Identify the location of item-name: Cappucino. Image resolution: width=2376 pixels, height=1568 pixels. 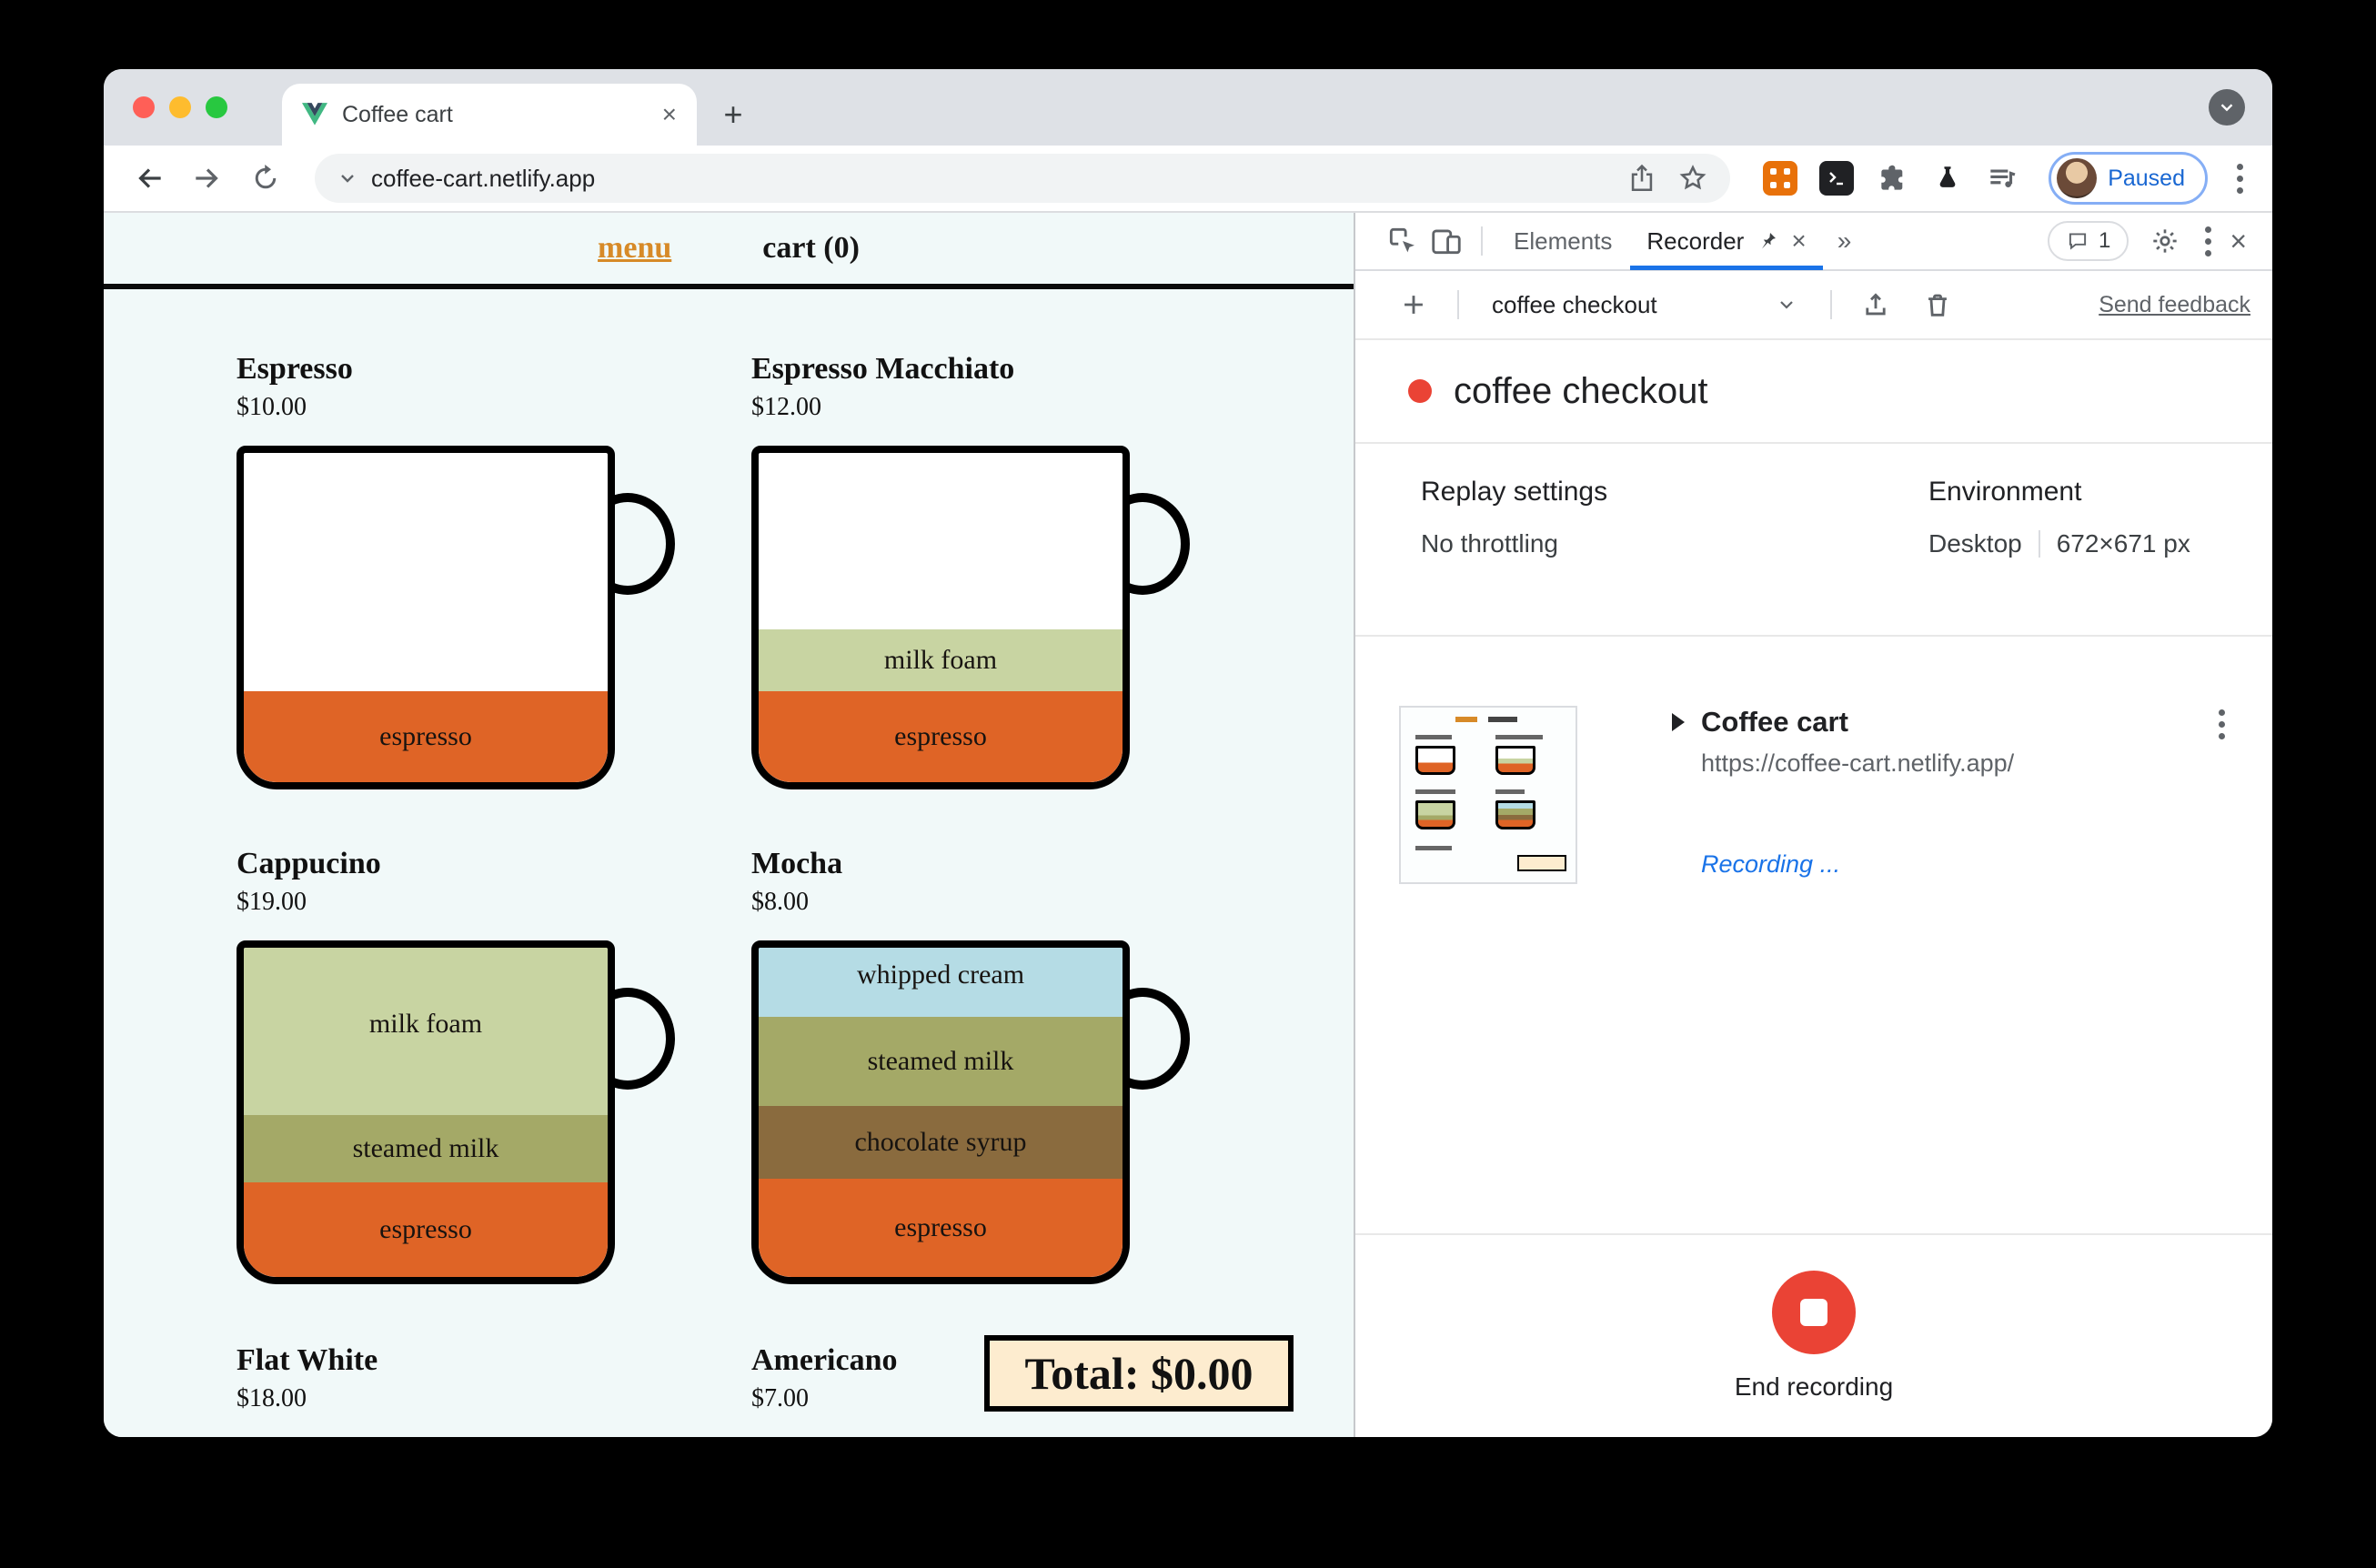
(309, 863).